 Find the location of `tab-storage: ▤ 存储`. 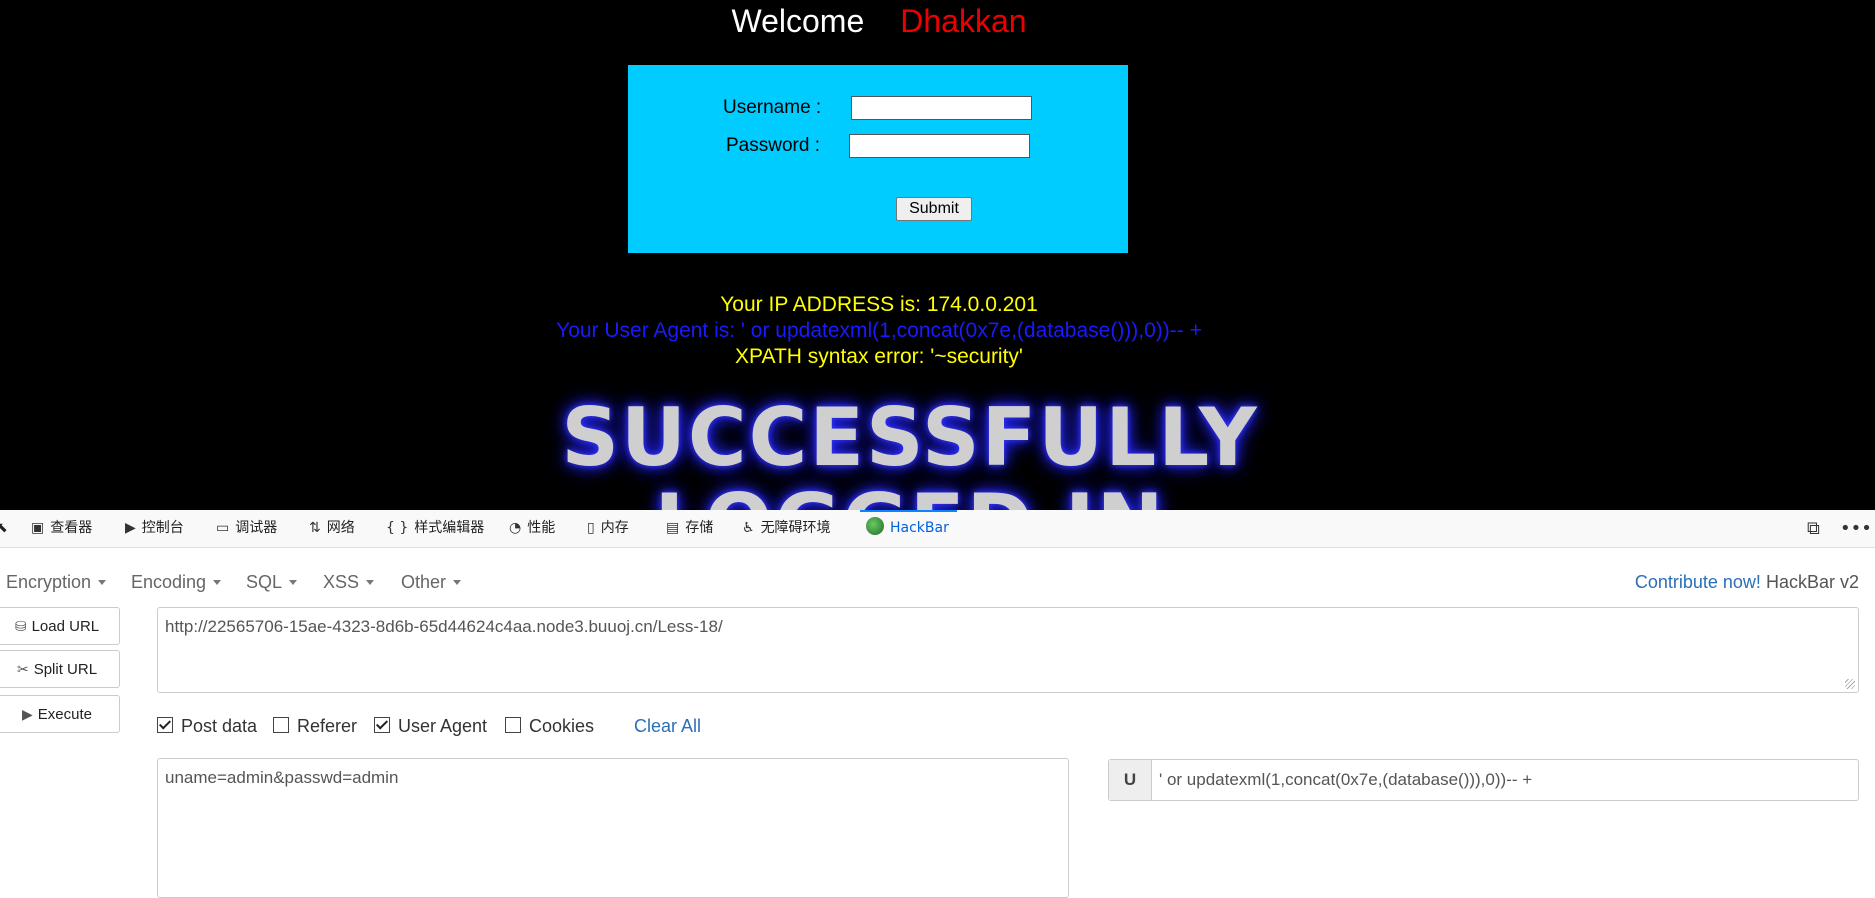

tab-storage: ▤ 存储 is located at coordinates (689, 528).